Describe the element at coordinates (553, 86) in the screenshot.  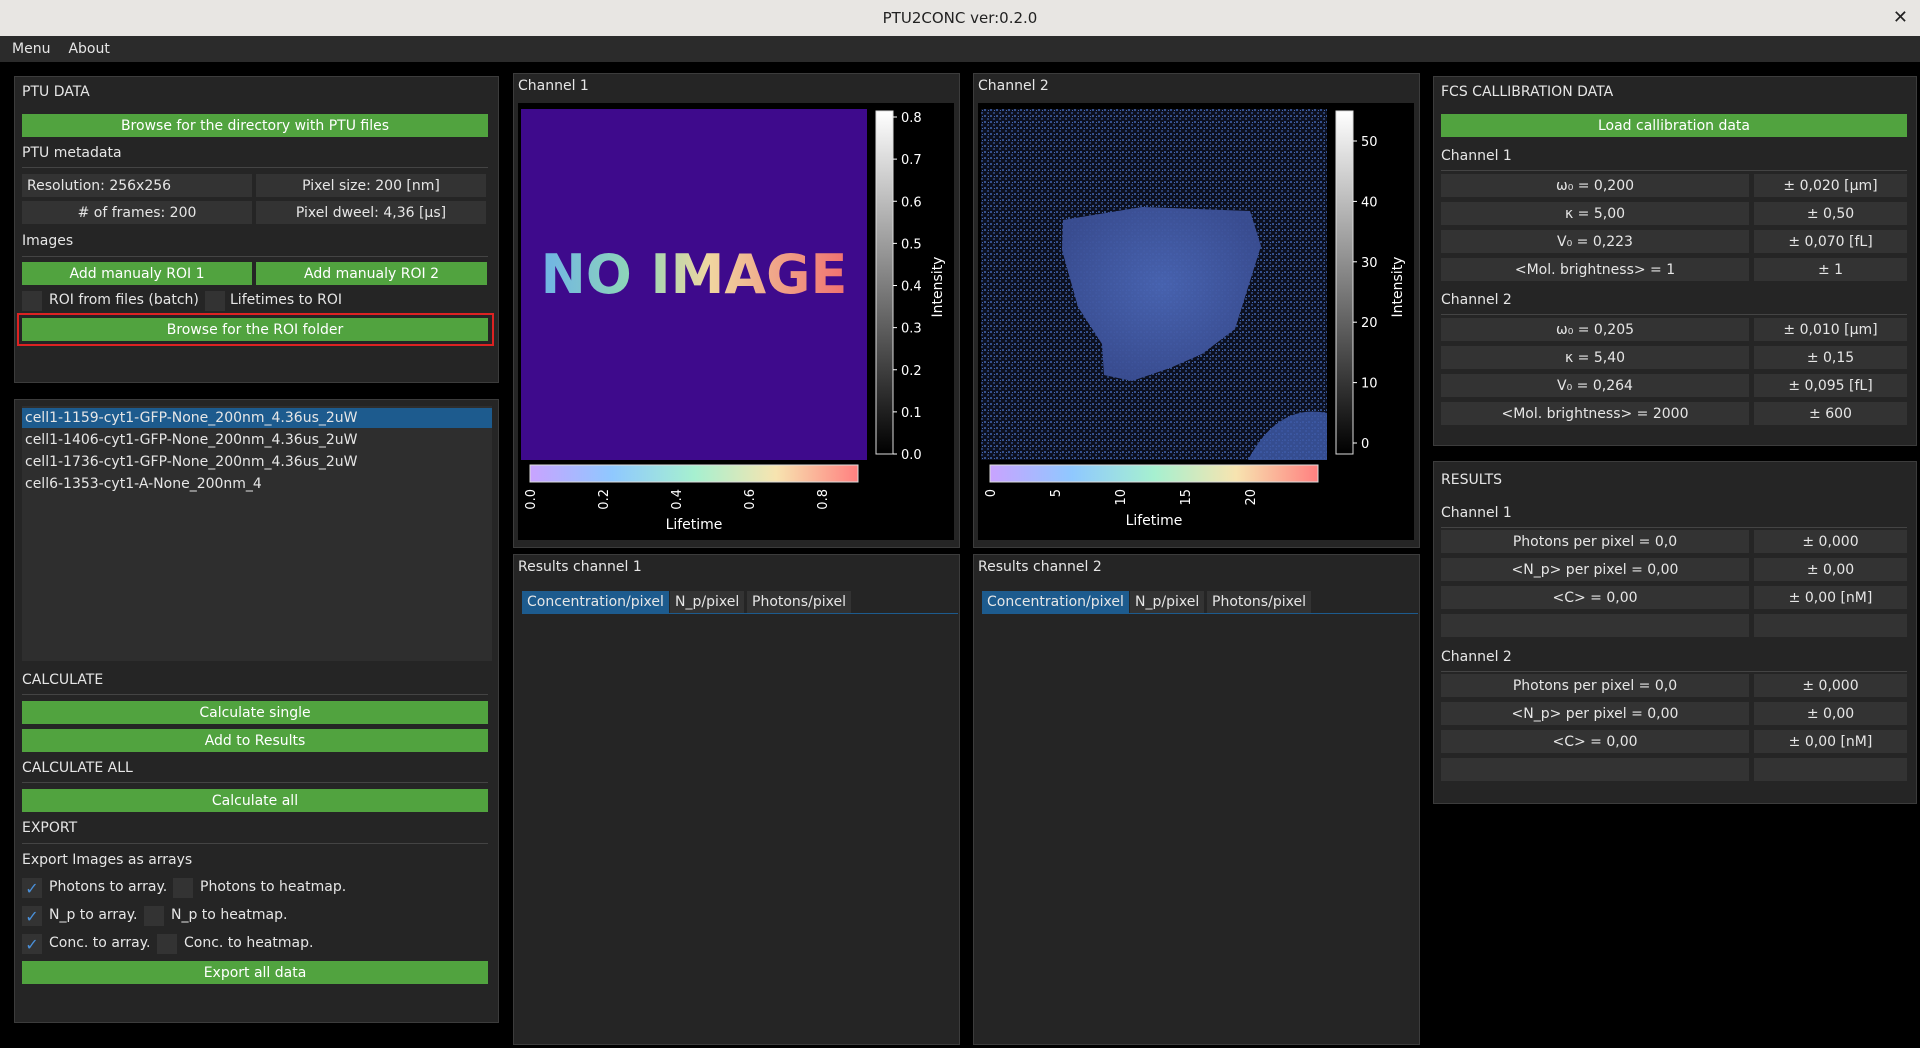
I see `channel1-title: Channel 1` at that location.